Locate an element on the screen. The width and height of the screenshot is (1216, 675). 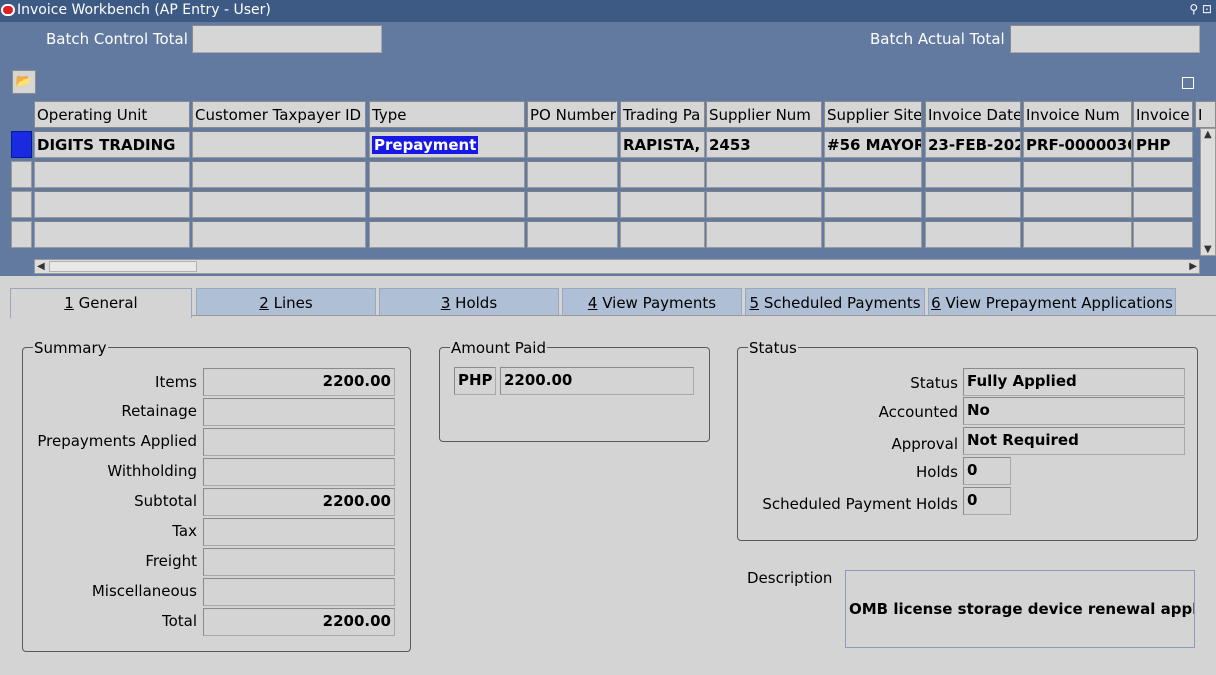
scroll-up-icon: ▲ is located at coordinates (1208, 134).